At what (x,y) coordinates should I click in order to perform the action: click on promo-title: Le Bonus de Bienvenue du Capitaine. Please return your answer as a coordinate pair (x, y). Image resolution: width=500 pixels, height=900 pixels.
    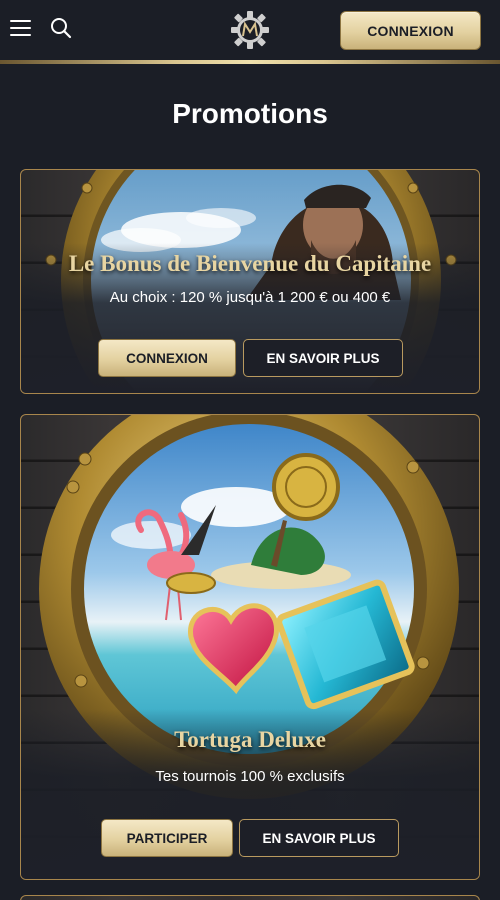
    Looking at the image, I should click on (250, 263).